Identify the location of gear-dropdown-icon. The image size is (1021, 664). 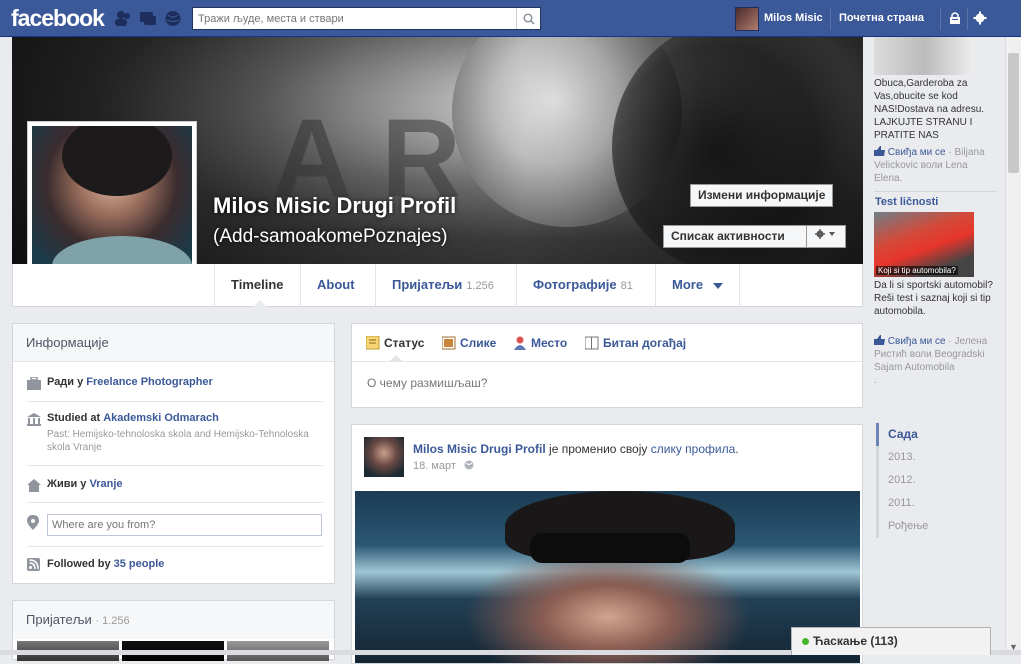
(825, 234).